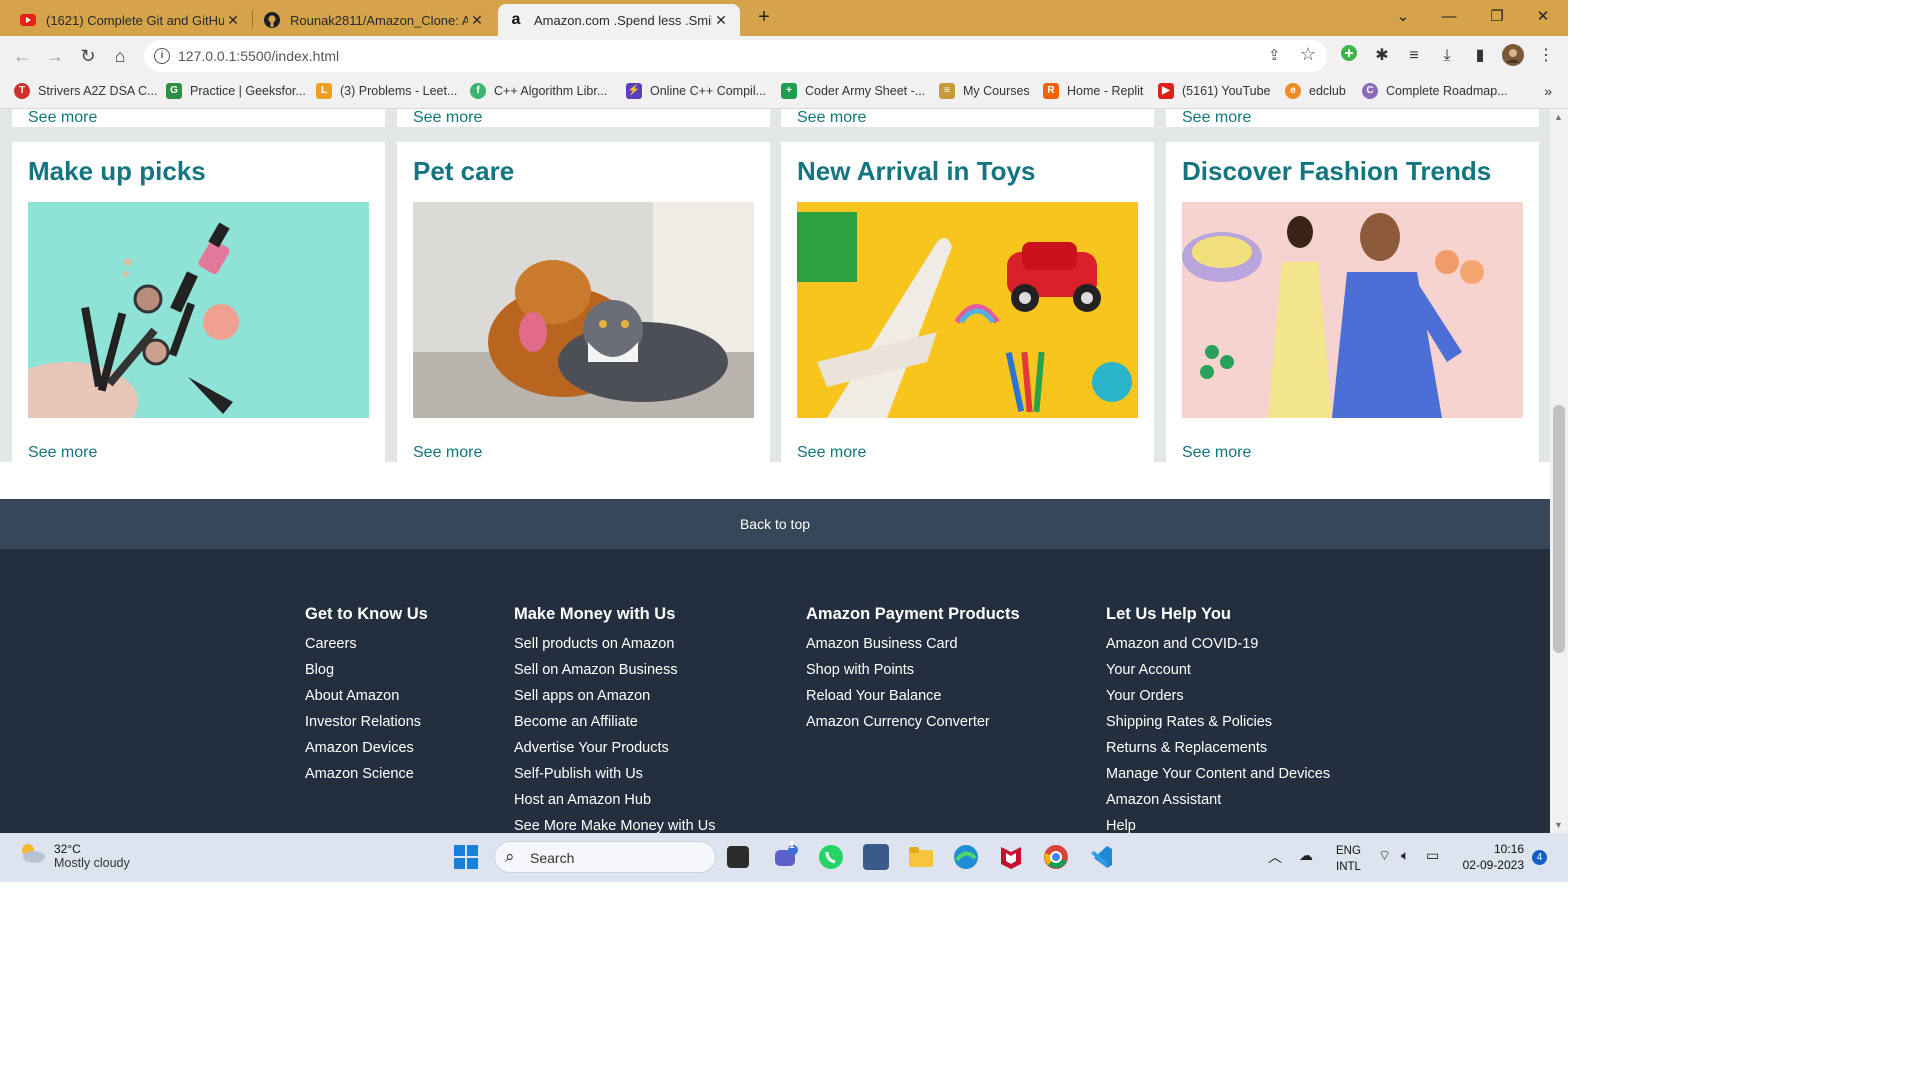  I want to click on footer-link: Blog, so click(366, 670).